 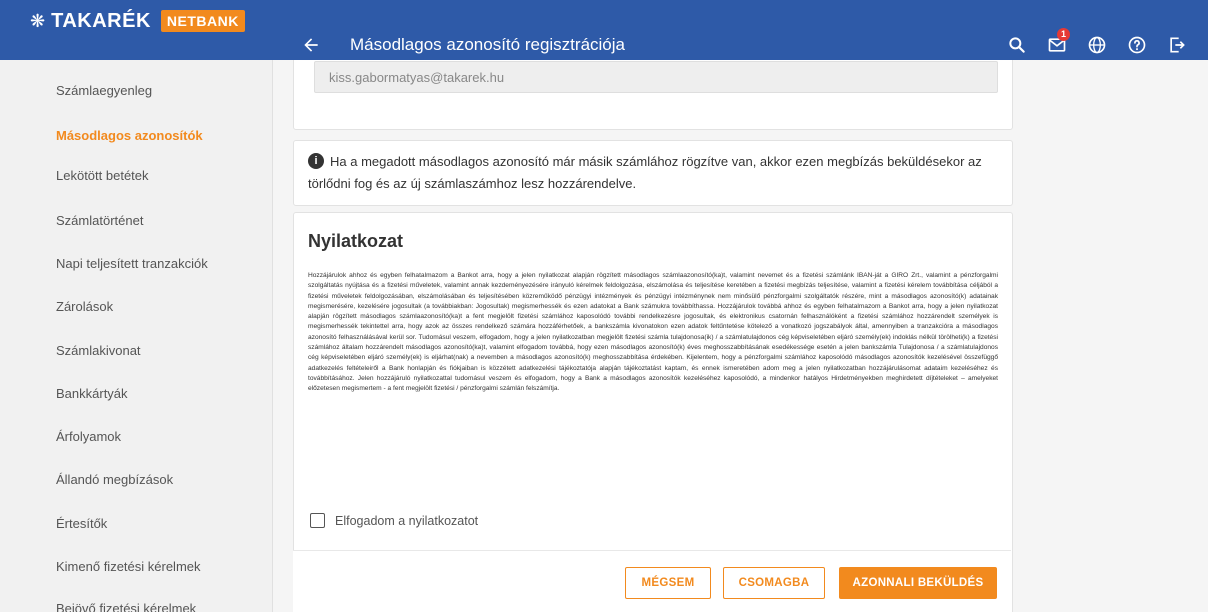 I want to click on accept-declaration-checkbox: Elfogadom a nyilatkozatot, so click(x=394, y=520).